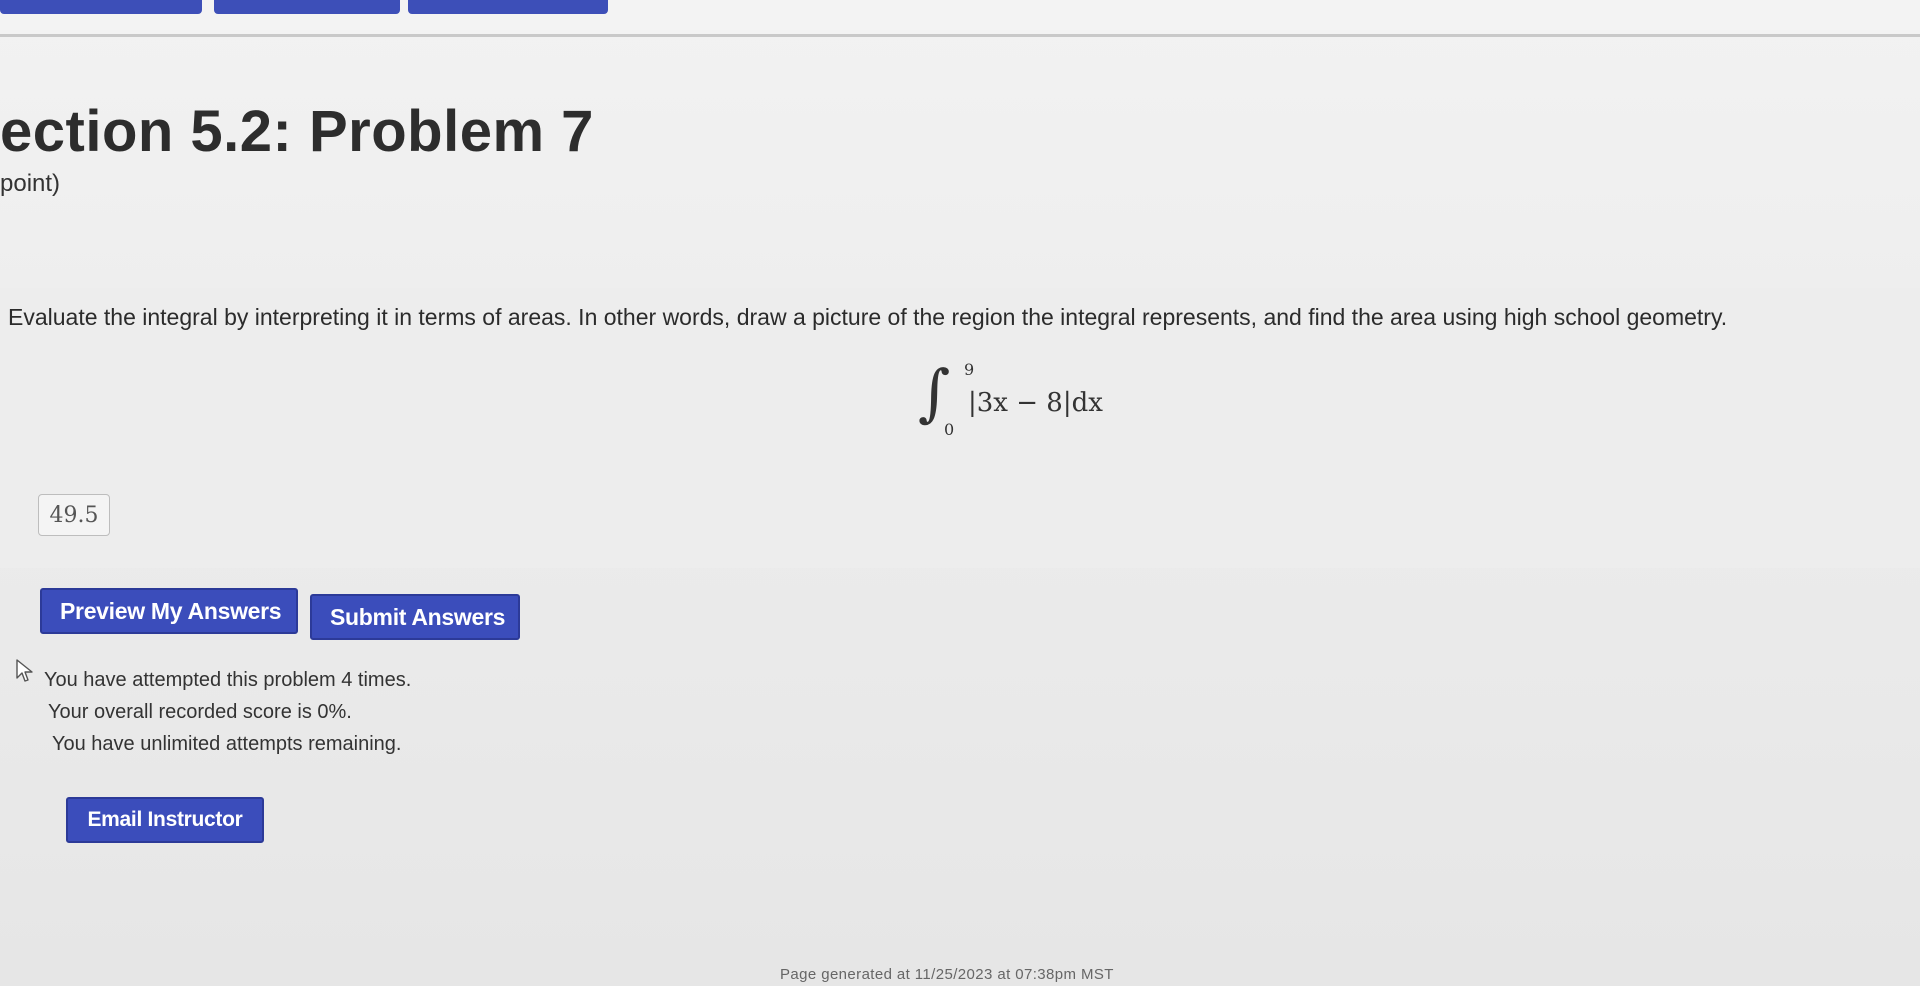 The width and height of the screenshot is (1920, 986). I want to click on integrand: |3x − 8|dx, so click(1035, 403).